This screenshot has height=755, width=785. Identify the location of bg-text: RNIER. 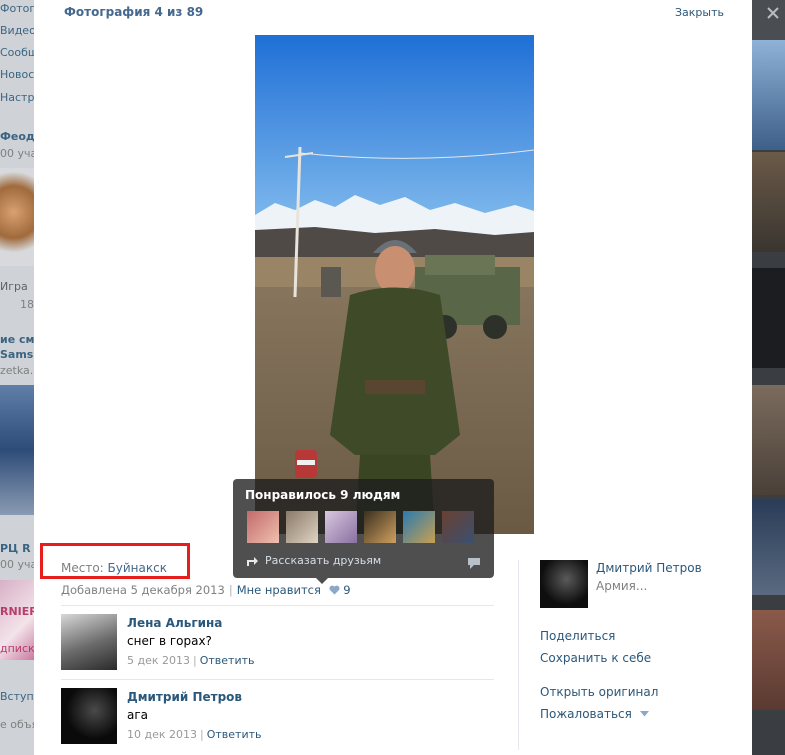
(17, 611).